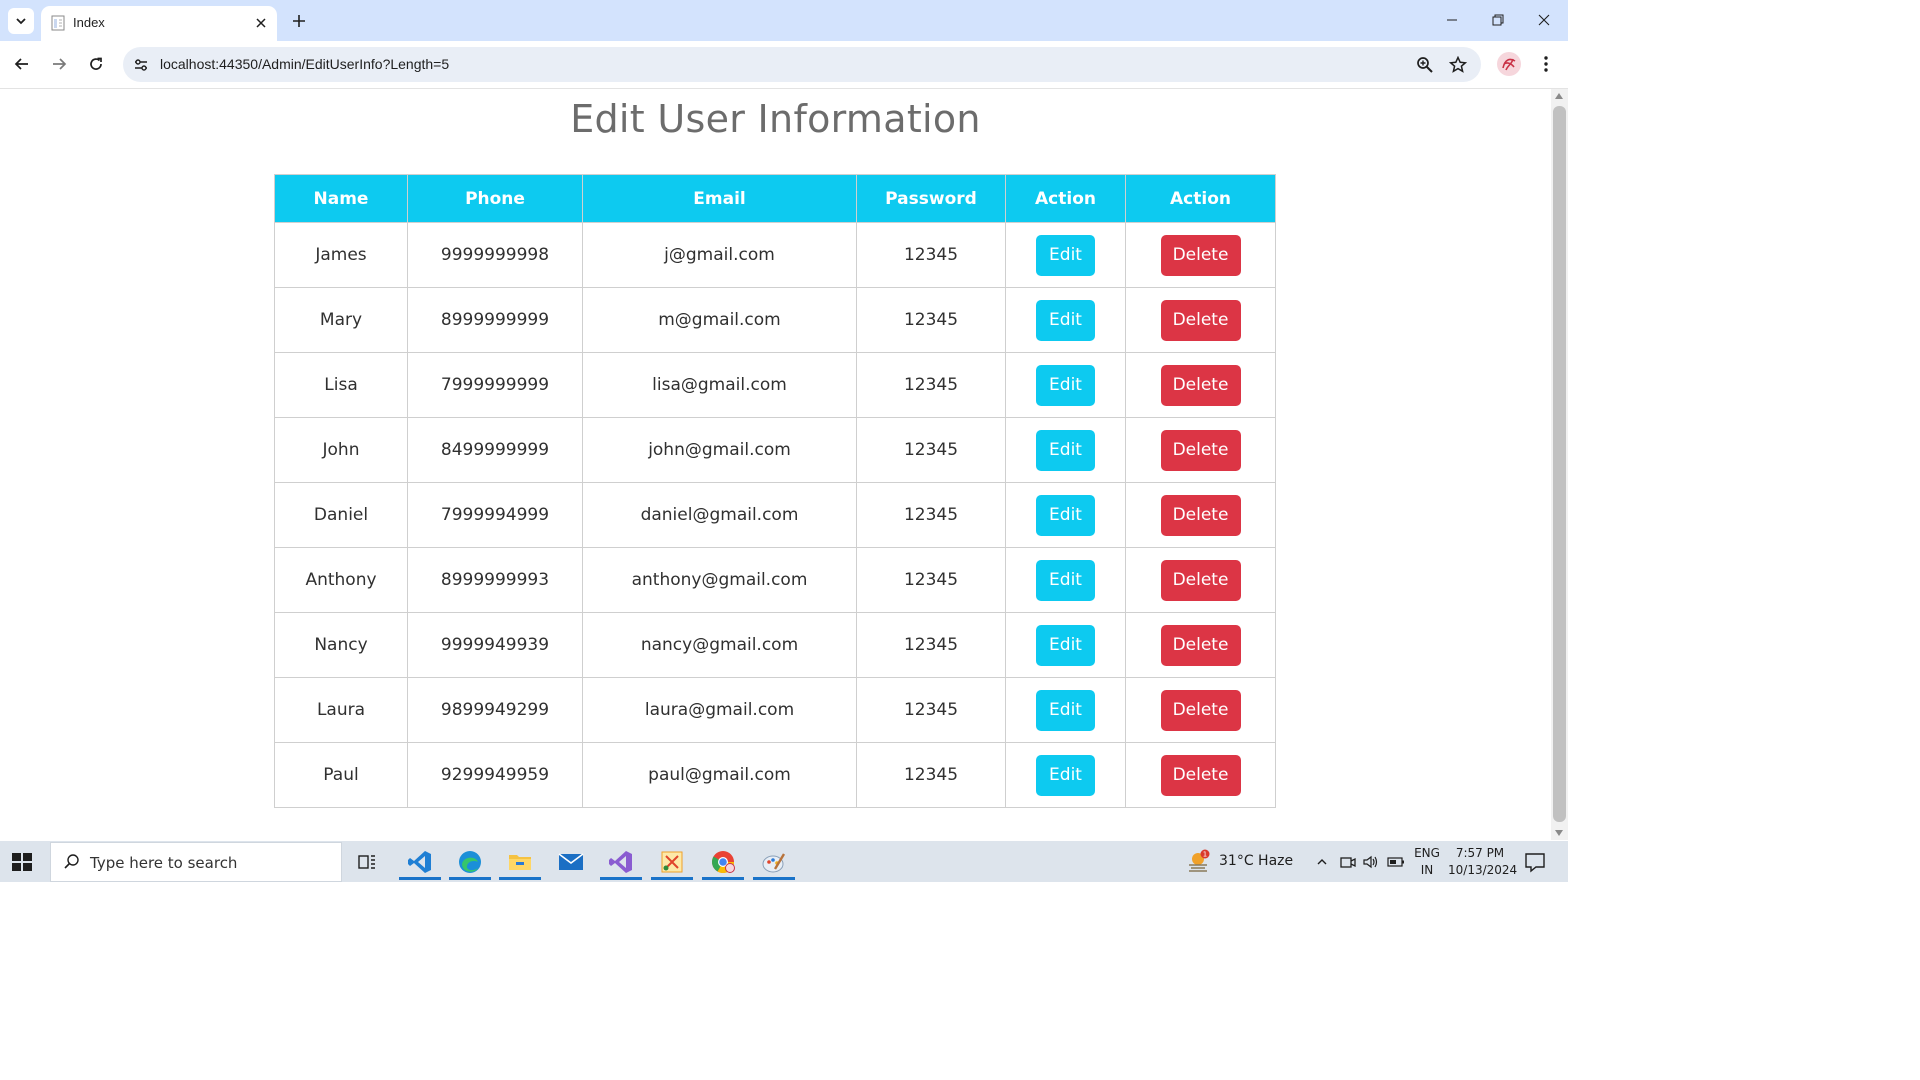 This screenshot has width=1920, height=1080. Describe the element at coordinates (1546, 64) in the screenshot. I see `browser-menu-button` at that location.